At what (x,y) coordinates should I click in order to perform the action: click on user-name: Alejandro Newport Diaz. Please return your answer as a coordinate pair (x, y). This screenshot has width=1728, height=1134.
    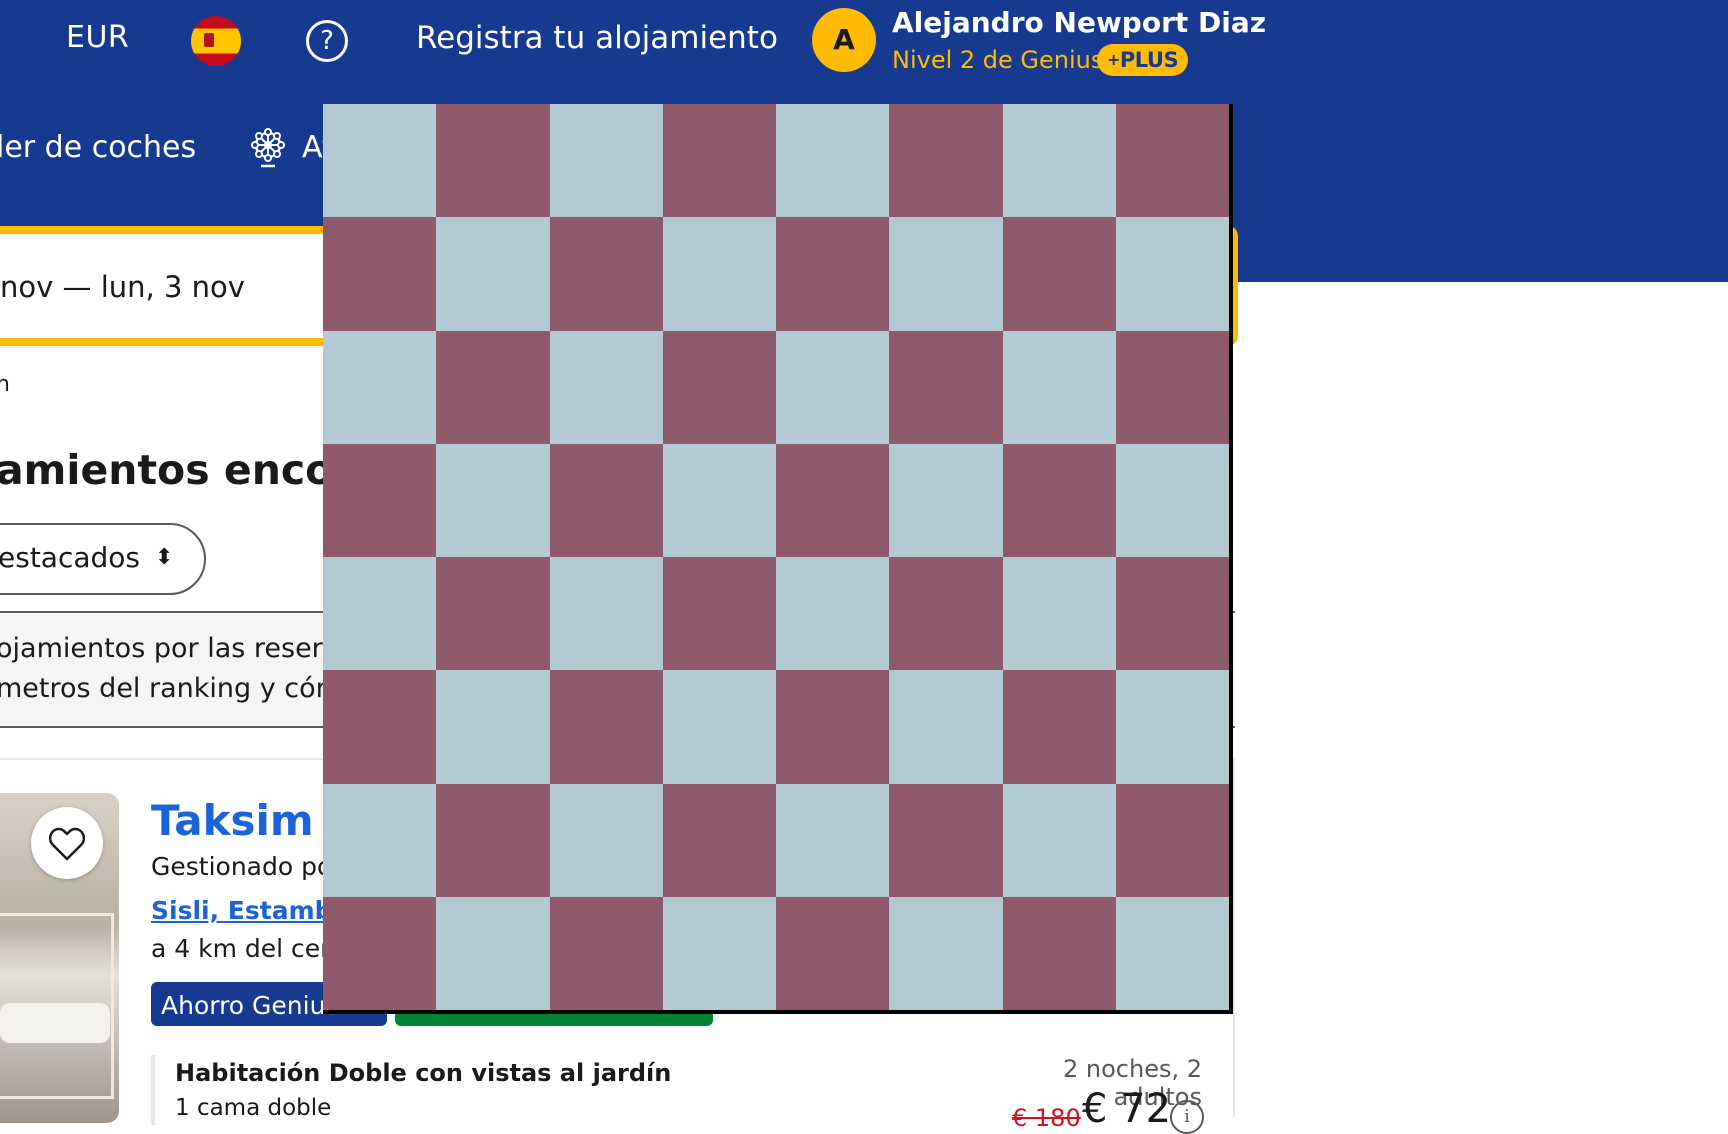
    Looking at the image, I should click on (1079, 22).